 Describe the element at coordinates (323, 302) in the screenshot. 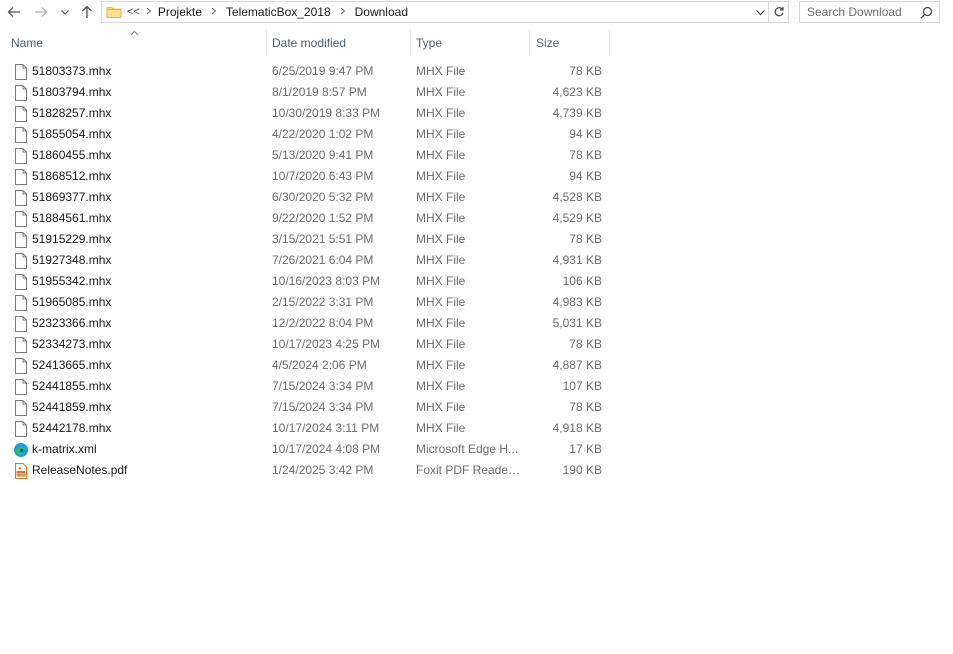

I see `file-date-modified: 2/15/2022 3:31 PM` at that location.